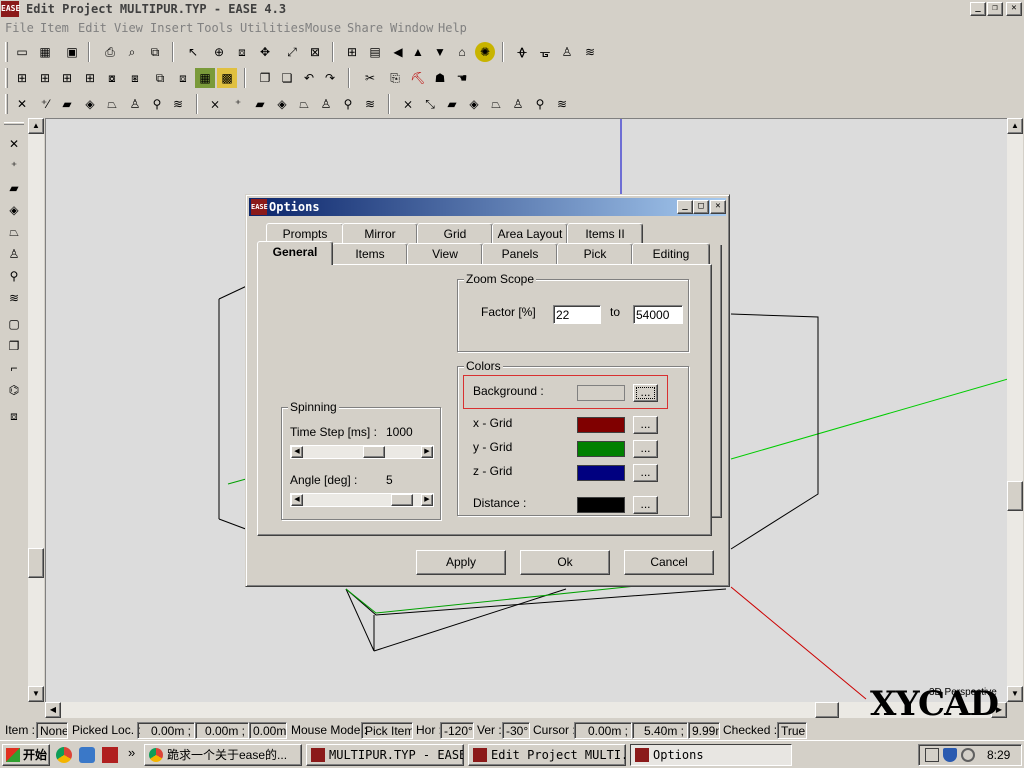 The image size is (1024, 768). What do you see at coordinates (110, 755) in the screenshot?
I see `app-quicklaunch-icon` at bounding box center [110, 755].